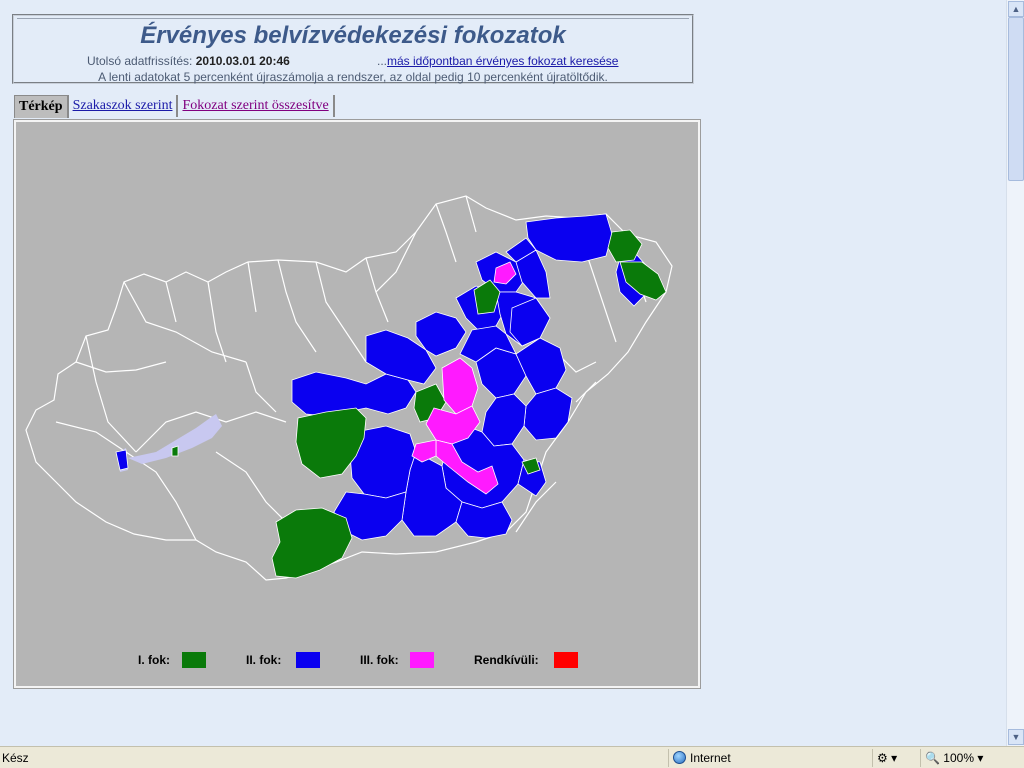 This screenshot has width=1024, height=768. I want to click on last-update-label: Utolsó adatfrissítés:, so click(140, 61).